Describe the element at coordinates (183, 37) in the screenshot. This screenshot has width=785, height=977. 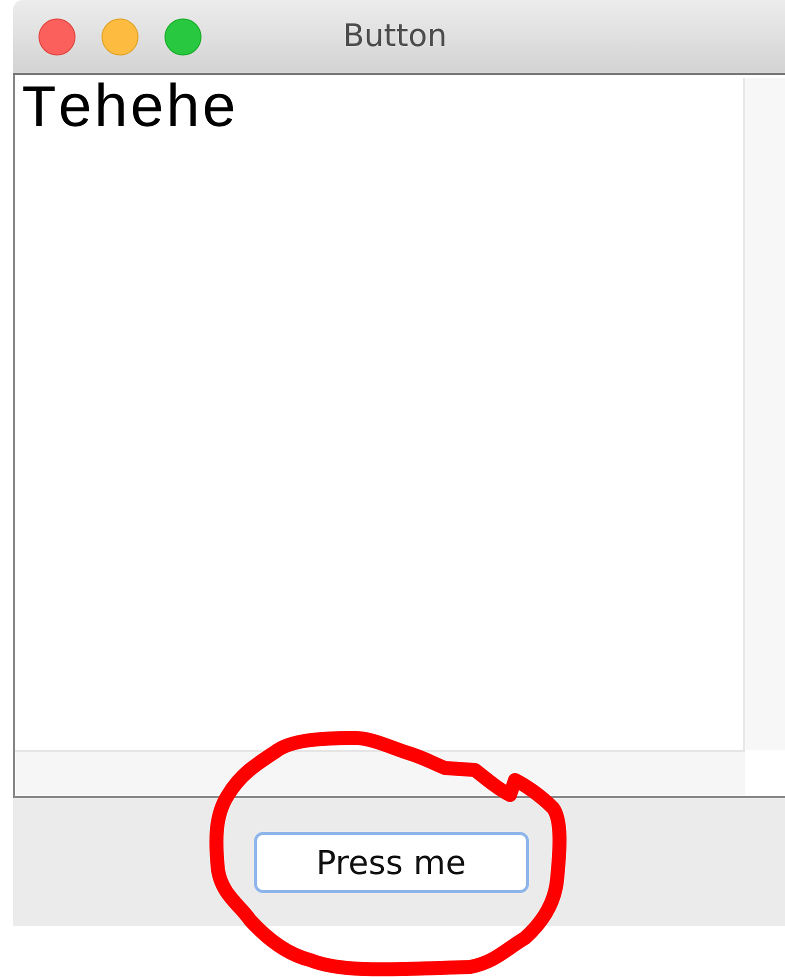
I see `maximize-icon` at that location.